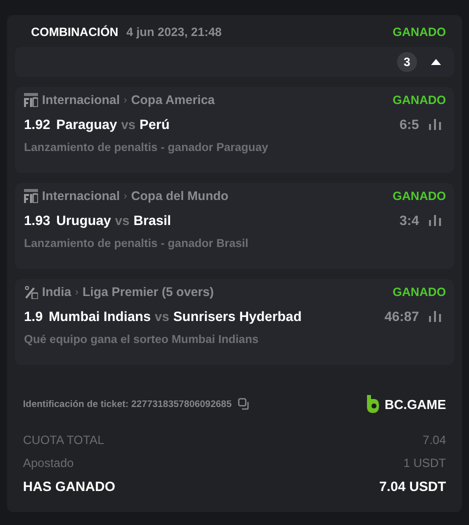  Describe the element at coordinates (409, 220) in the screenshot. I see `score: 3:4` at that location.